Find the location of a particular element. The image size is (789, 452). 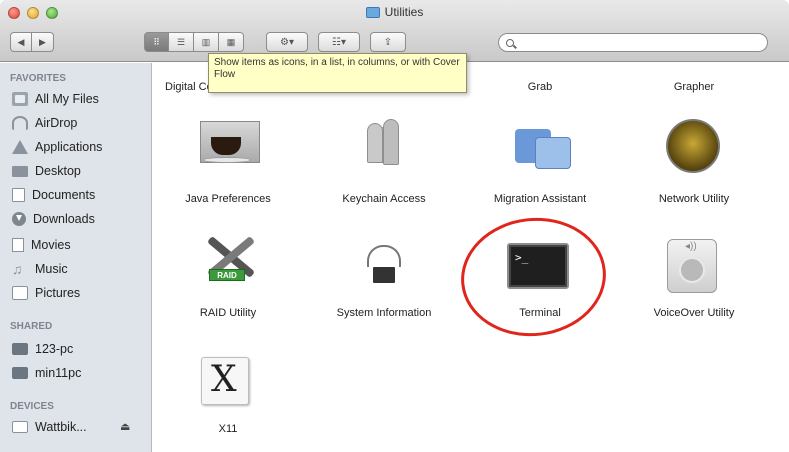

grid-item-label: Migration Assistant is located at coordinates (540, 199).